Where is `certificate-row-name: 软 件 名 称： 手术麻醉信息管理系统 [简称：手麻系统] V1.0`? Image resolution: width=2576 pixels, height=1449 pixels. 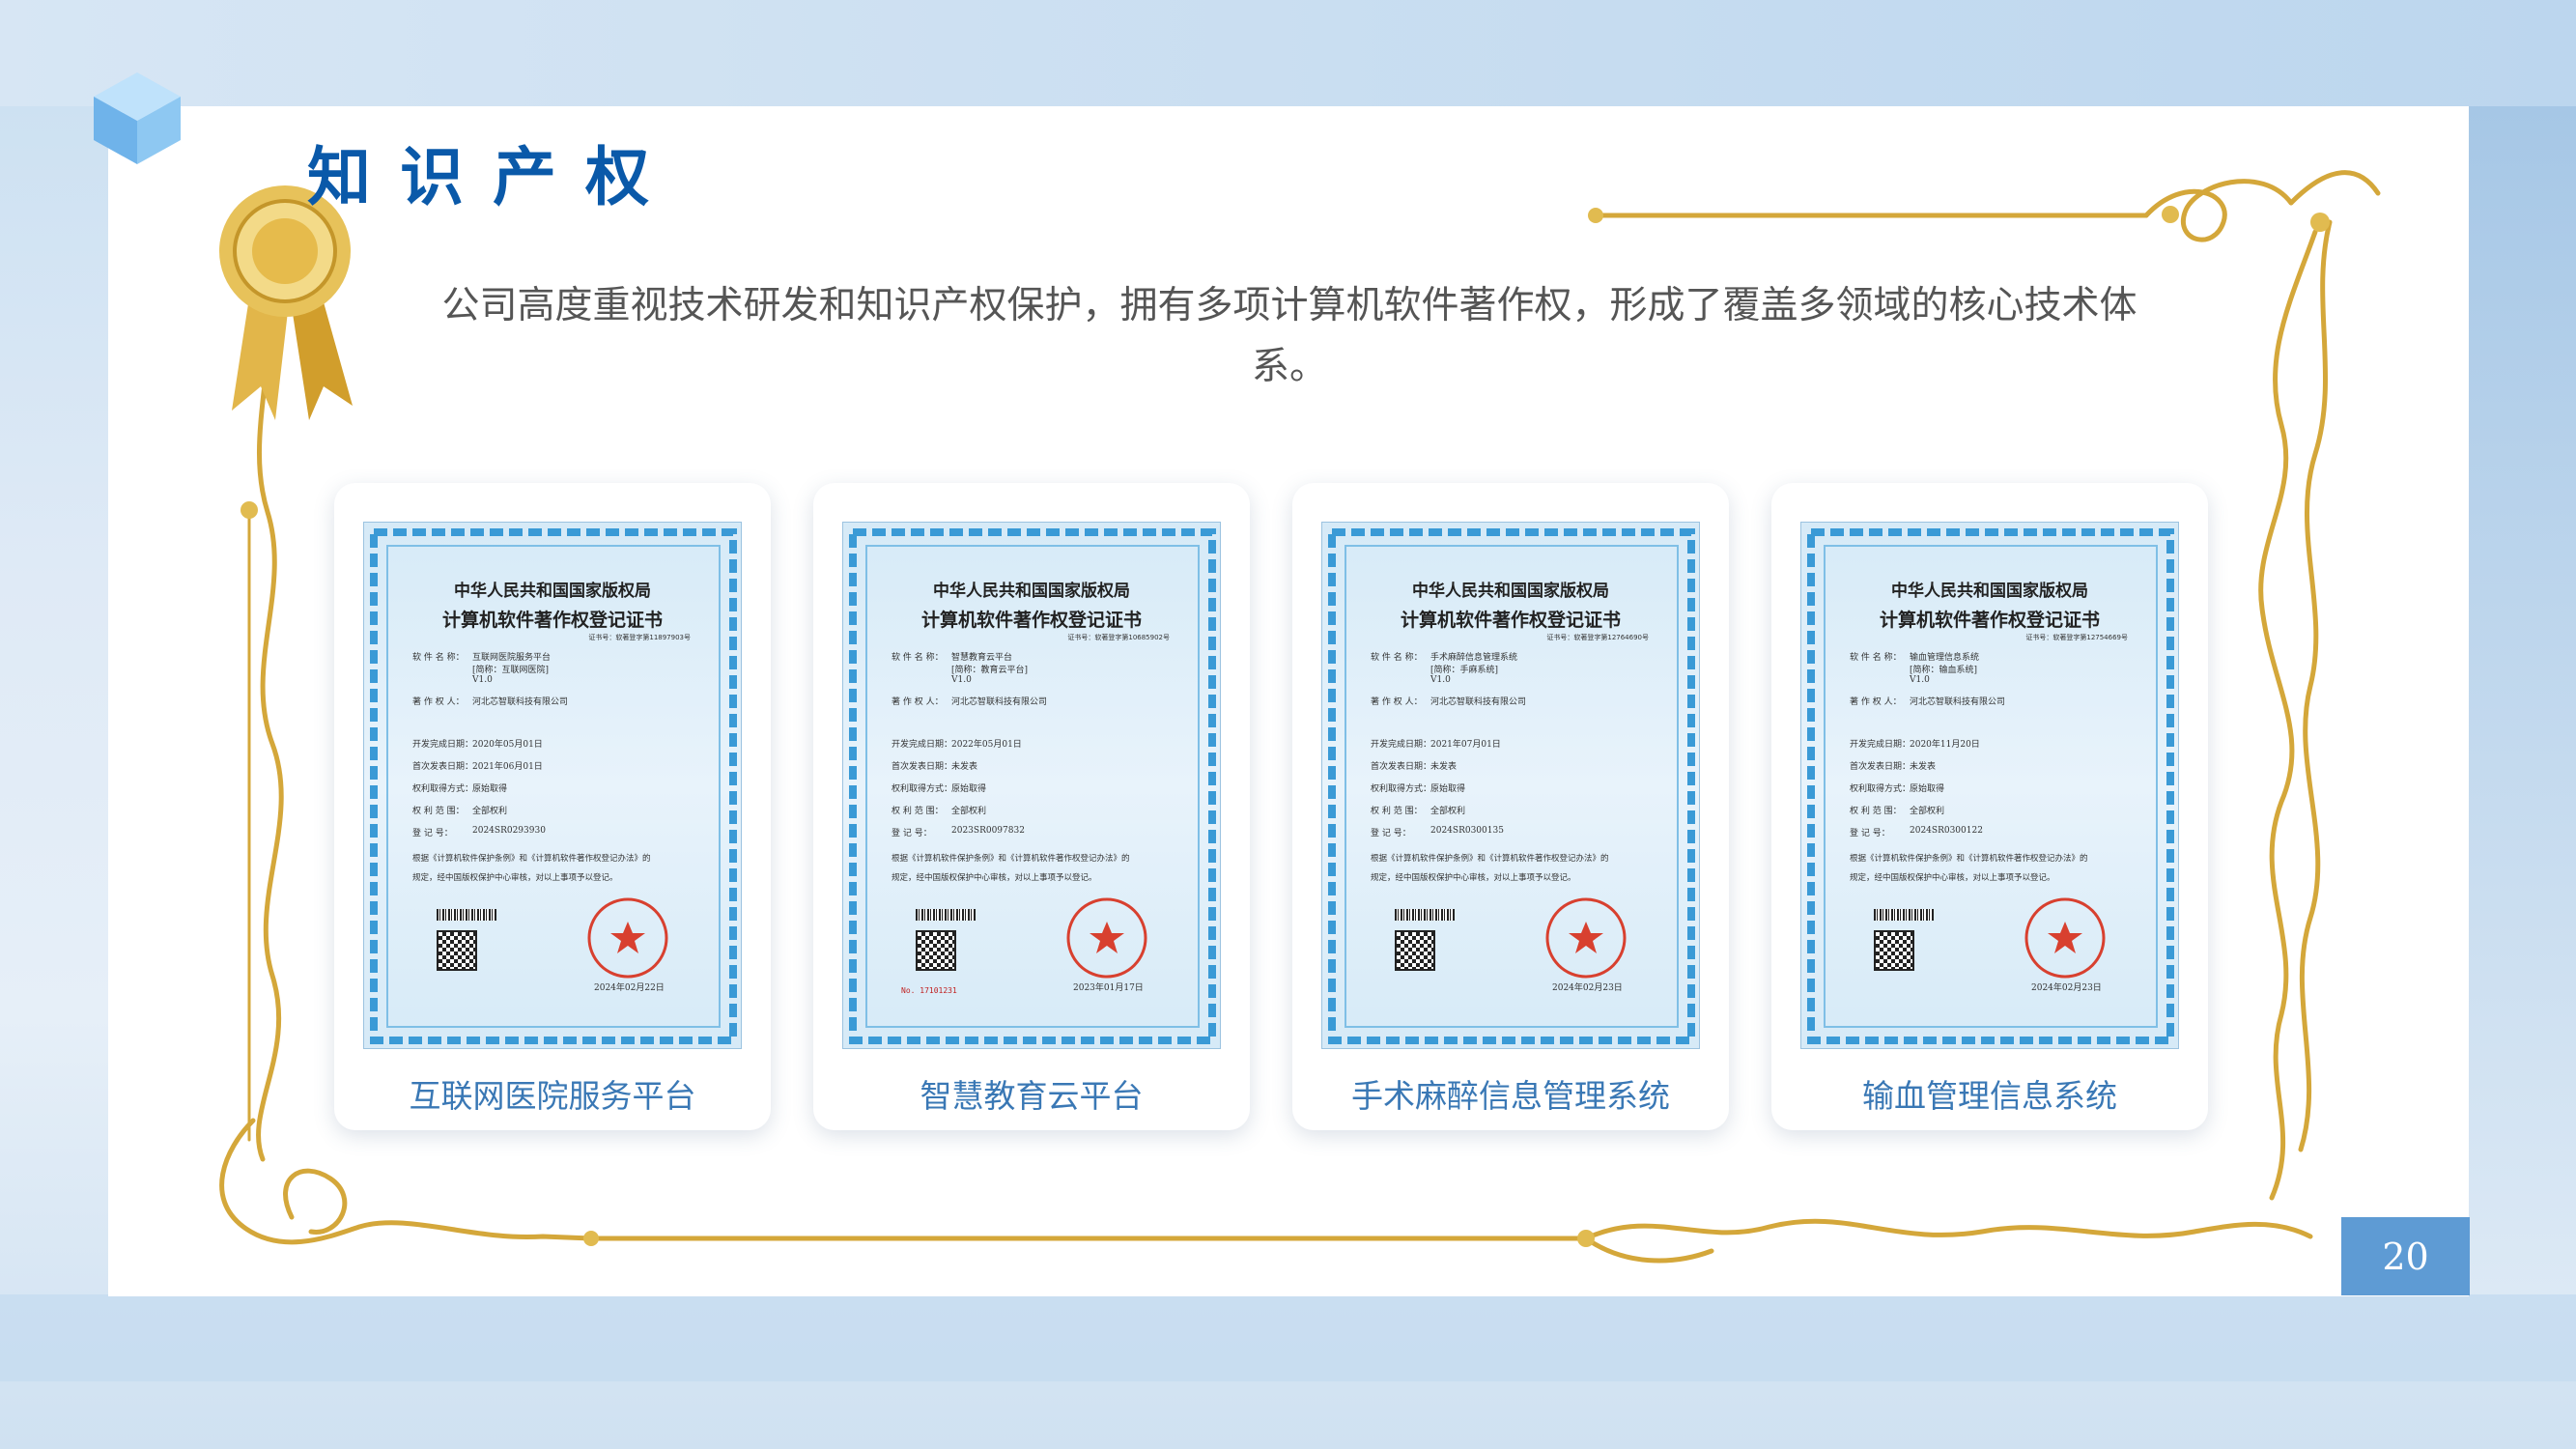
certificate-row-name: 软 件 名 称： 手术麻醉信息管理系统 [简称：手麻系统] V1.0 is located at coordinates (1444, 669).